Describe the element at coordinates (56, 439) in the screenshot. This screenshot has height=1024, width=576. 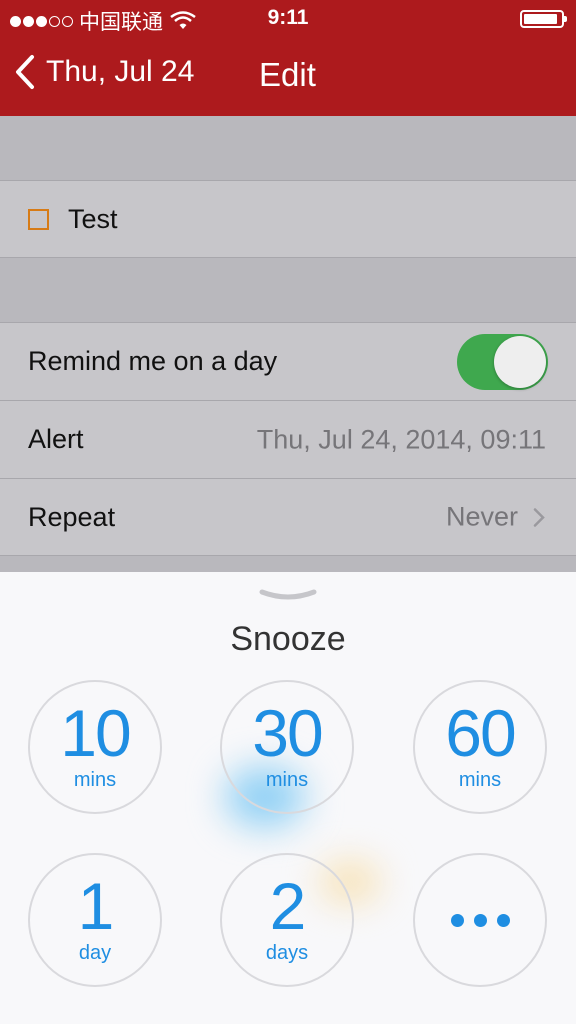
I see `alert-label: Alert` at that location.